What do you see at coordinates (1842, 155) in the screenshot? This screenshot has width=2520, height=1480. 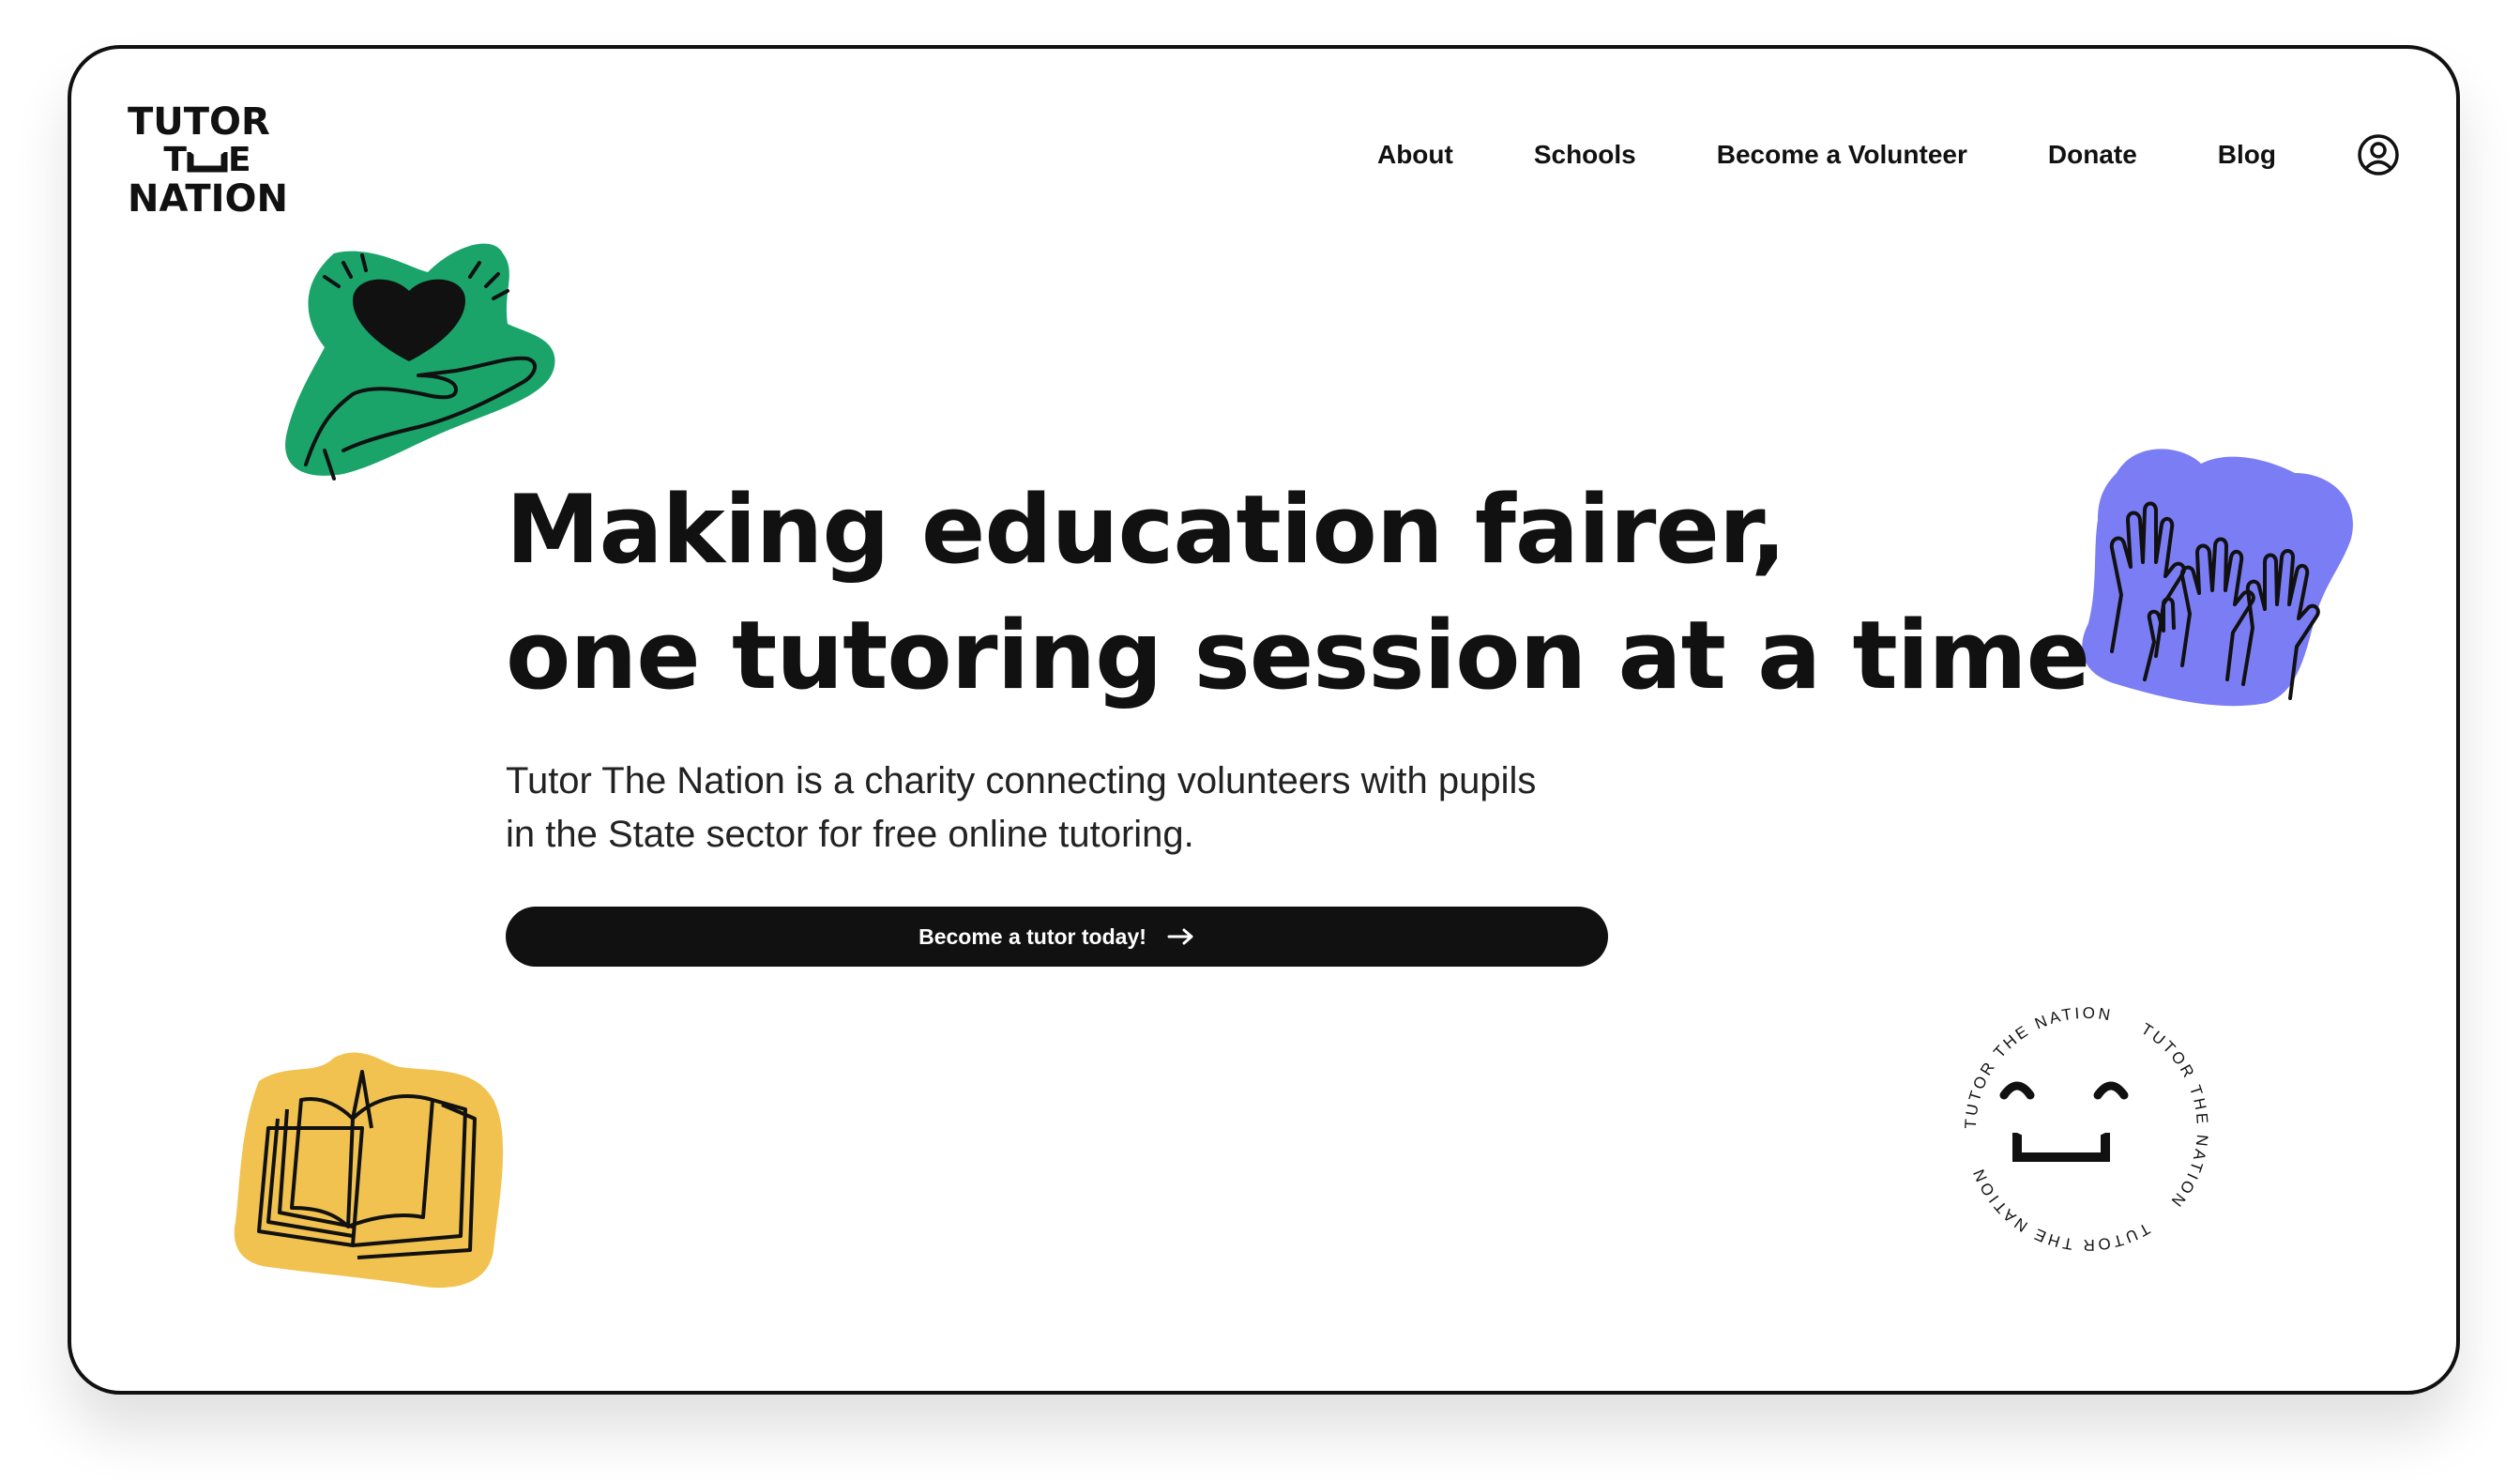 I see `nav-become-volunteer: Become a Volunteer` at bounding box center [1842, 155].